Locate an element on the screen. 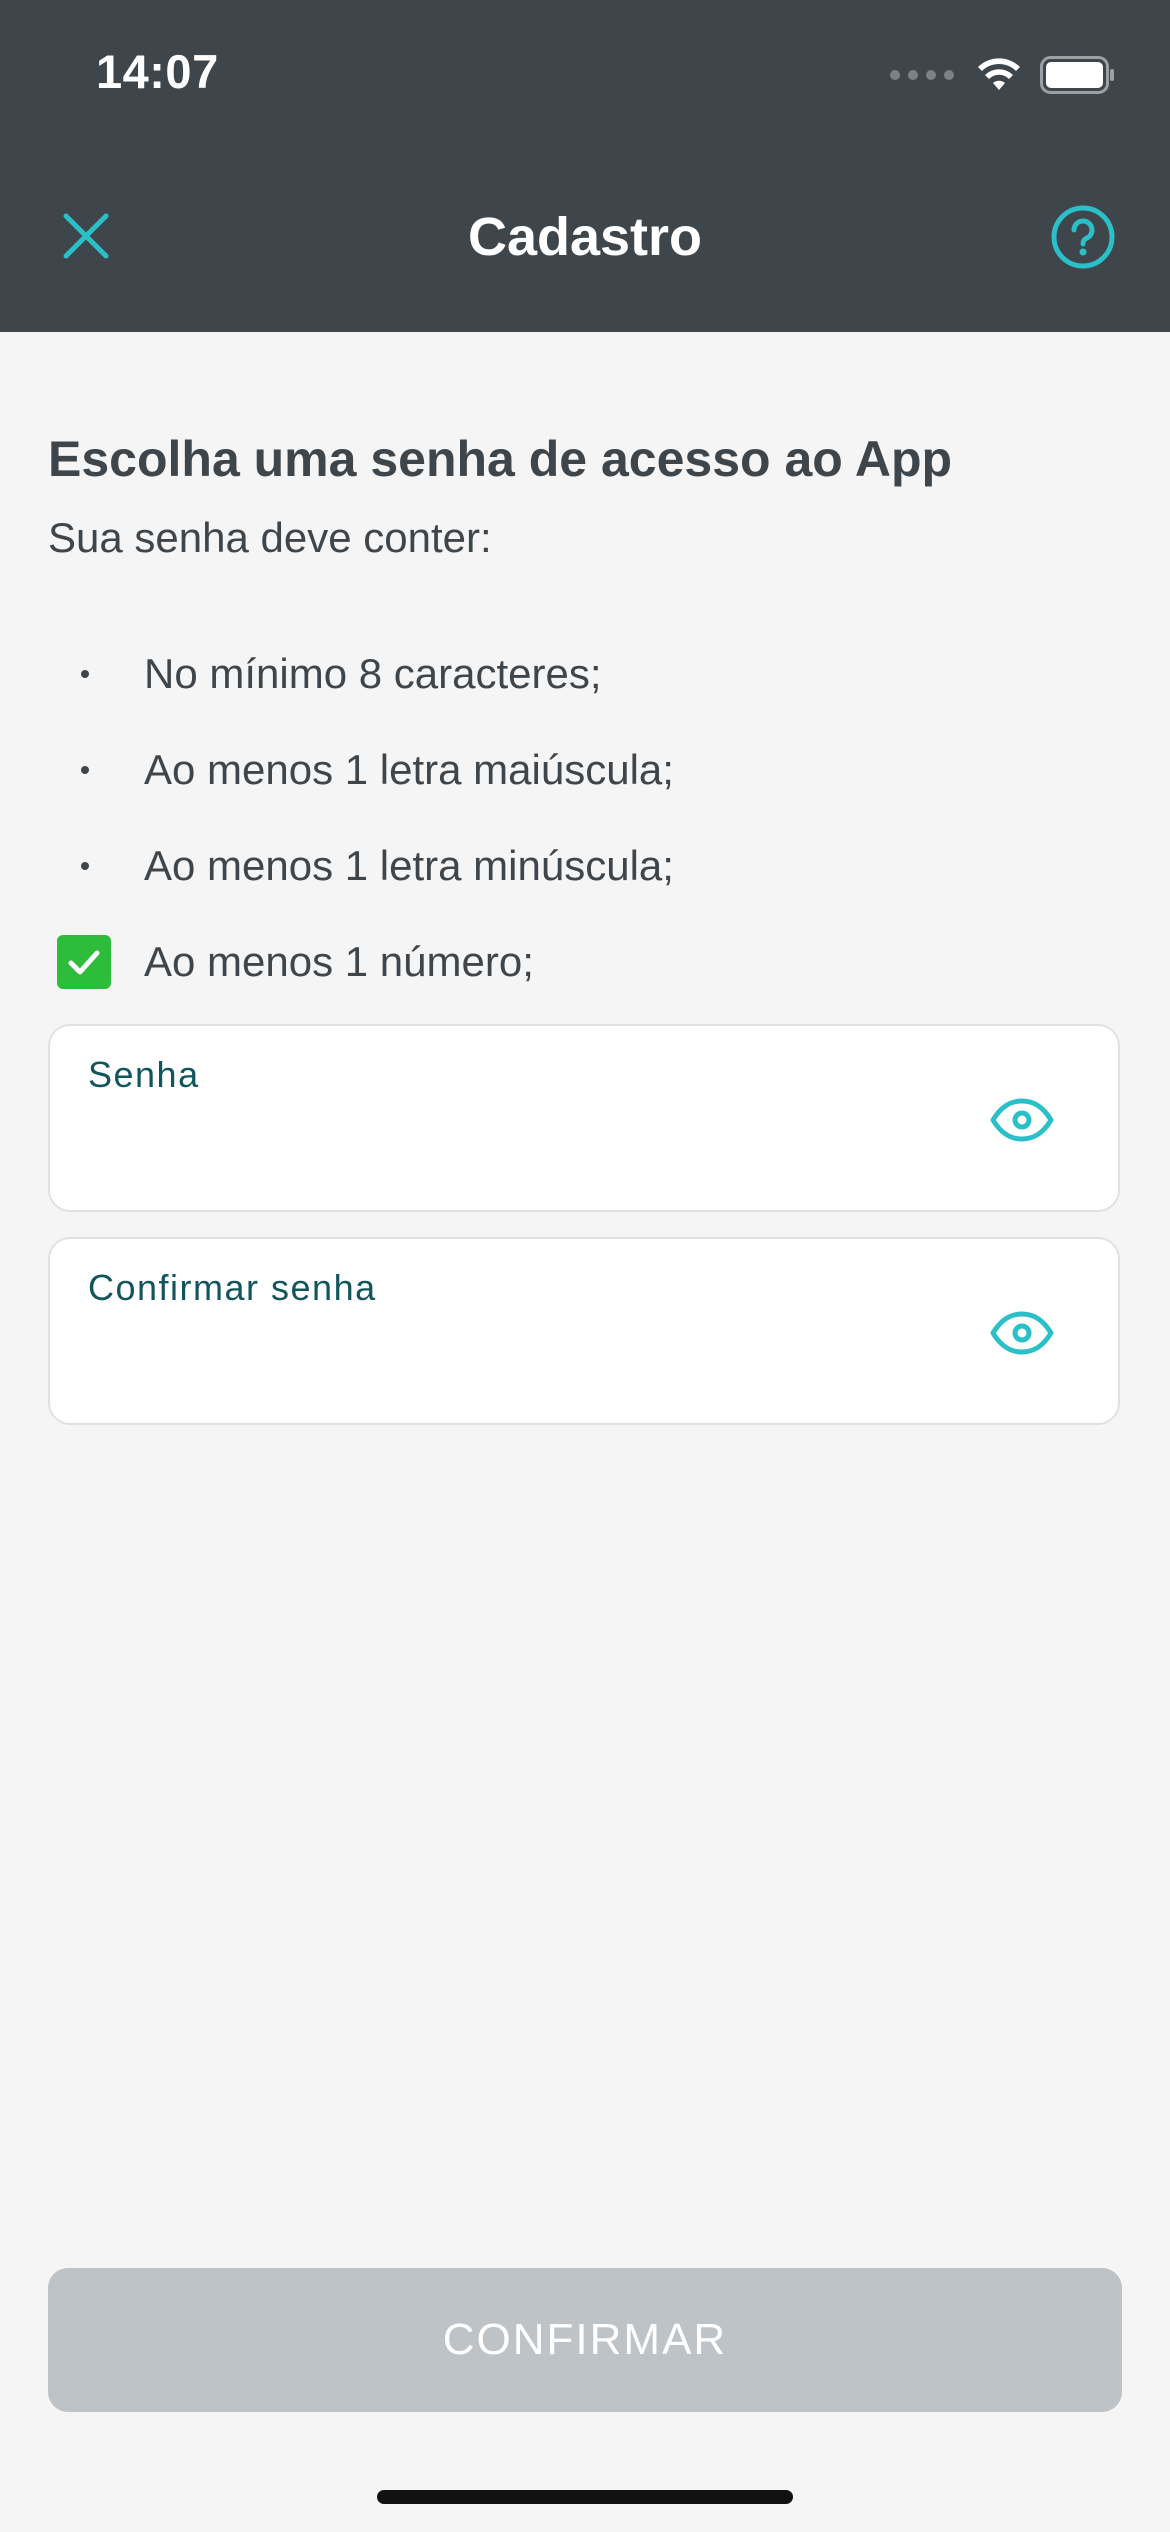 The width and height of the screenshot is (1170, 2532). requirement-lowercase: Ao menos 1 letra minúscula; is located at coordinates (585, 866).